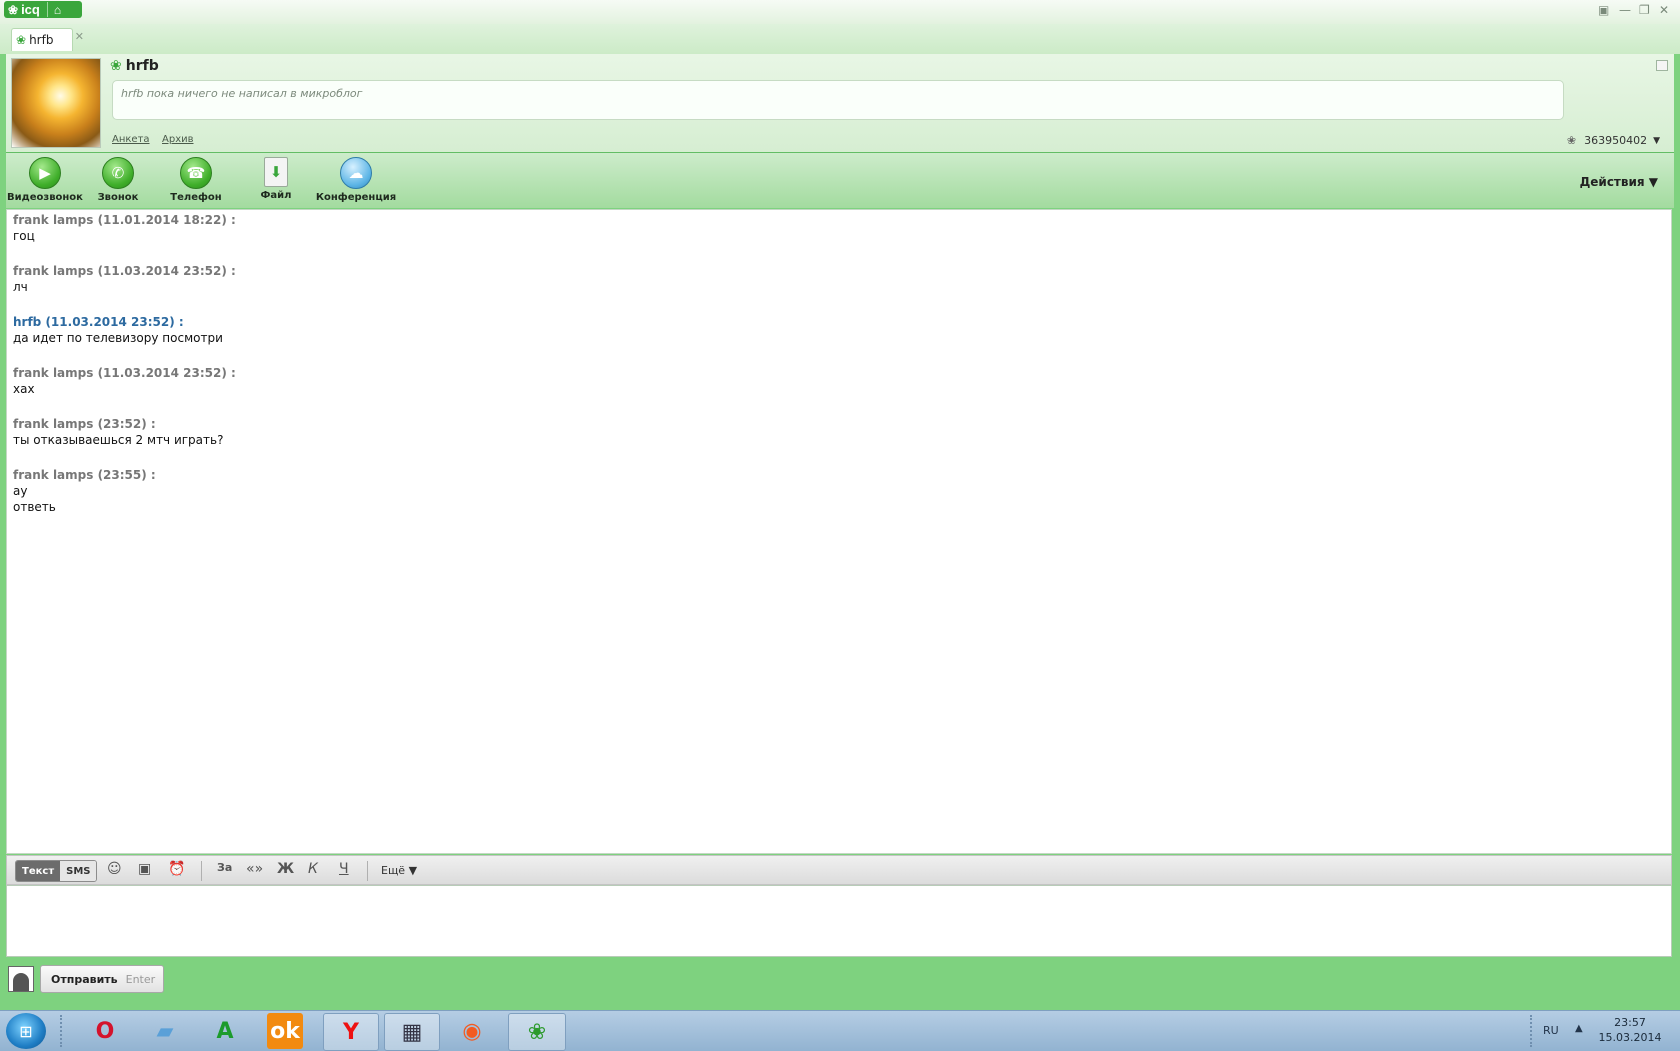 The image size is (1680, 1051). I want to click on conference-button: ☁ Конференция, so click(356, 180).